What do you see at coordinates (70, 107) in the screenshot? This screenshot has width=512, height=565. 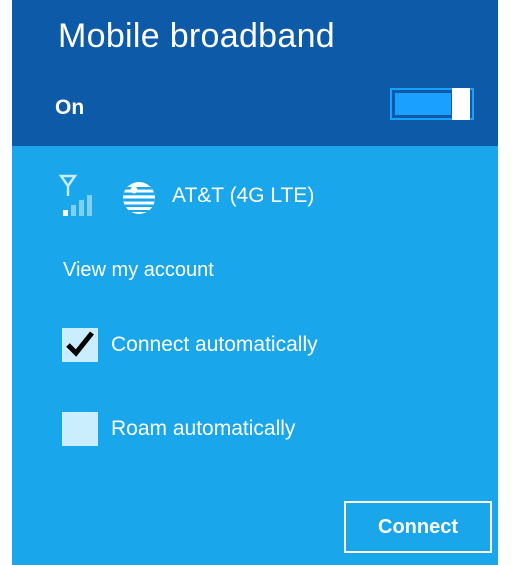 I see `toggle-state-label: On` at bounding box center [70, 107].